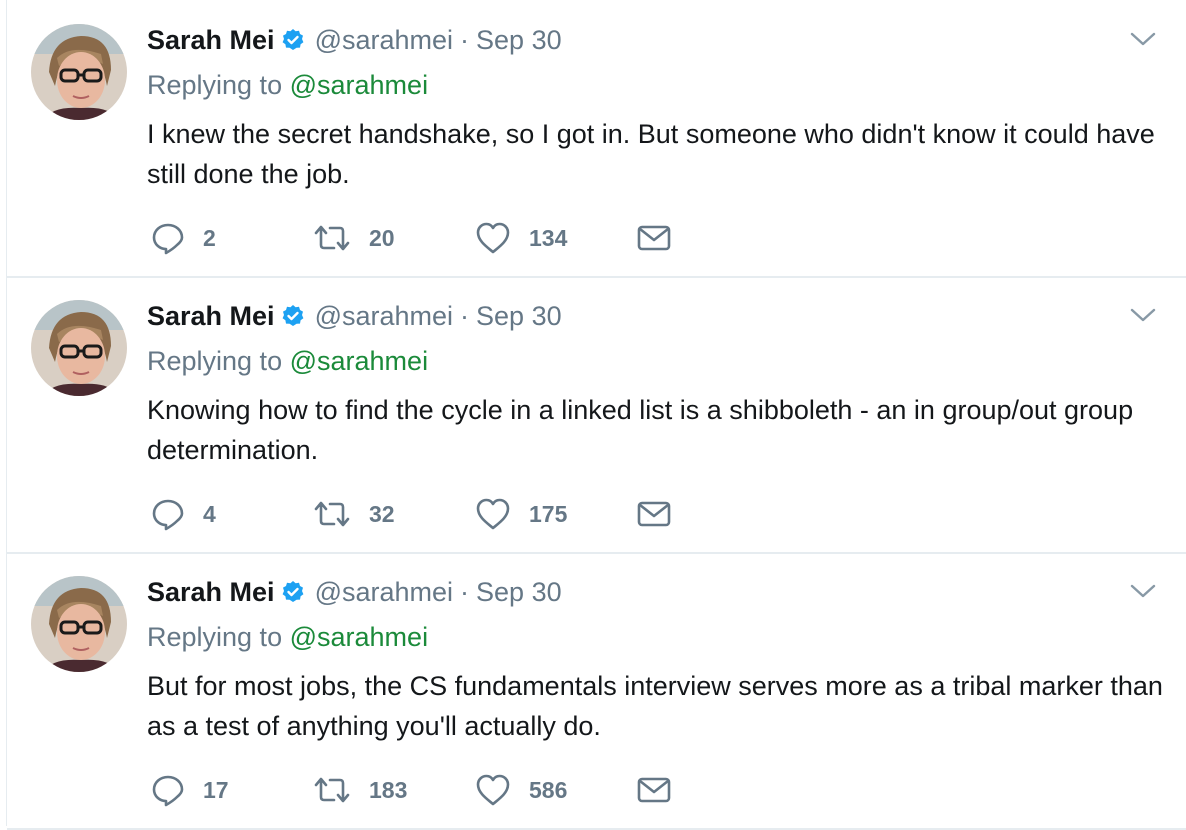 The image size is (1186, 830). Describe the element at coordinates (360, 790) in the screenshot. I see `retweet-button: 183` at that location.